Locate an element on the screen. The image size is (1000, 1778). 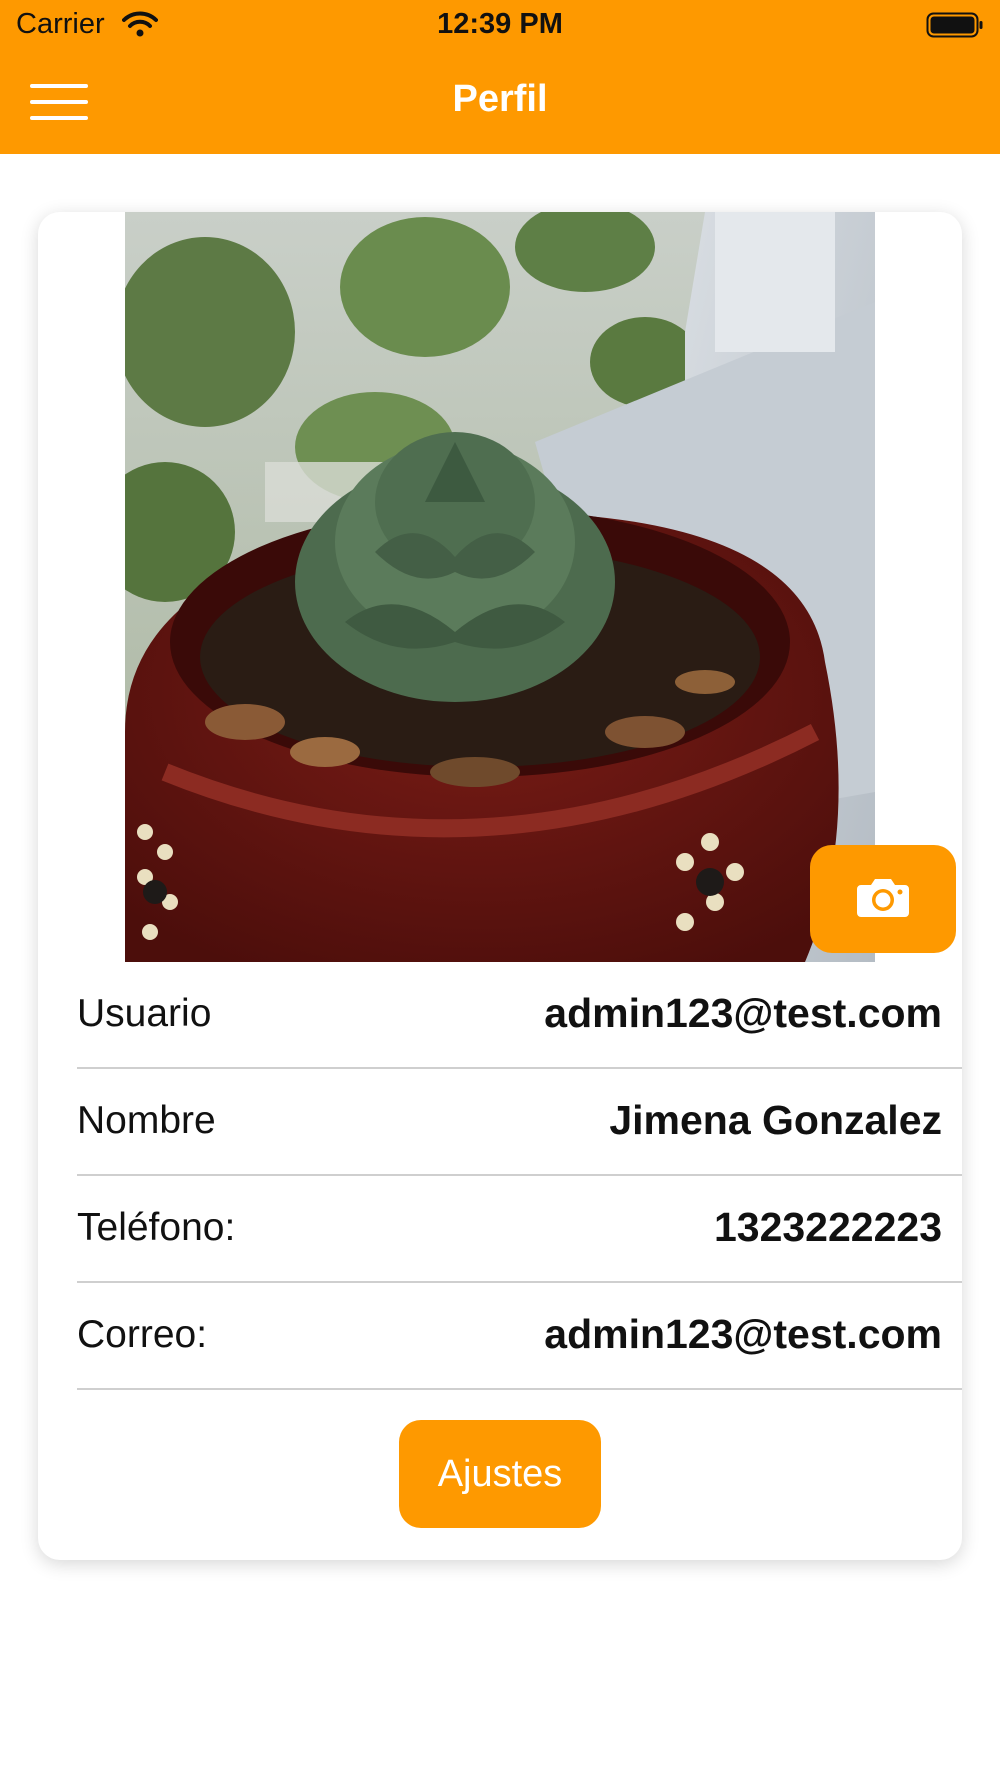
detail-row-nombre: Nombre Jimena Gonzalez is located at coordinates (519, 1122).